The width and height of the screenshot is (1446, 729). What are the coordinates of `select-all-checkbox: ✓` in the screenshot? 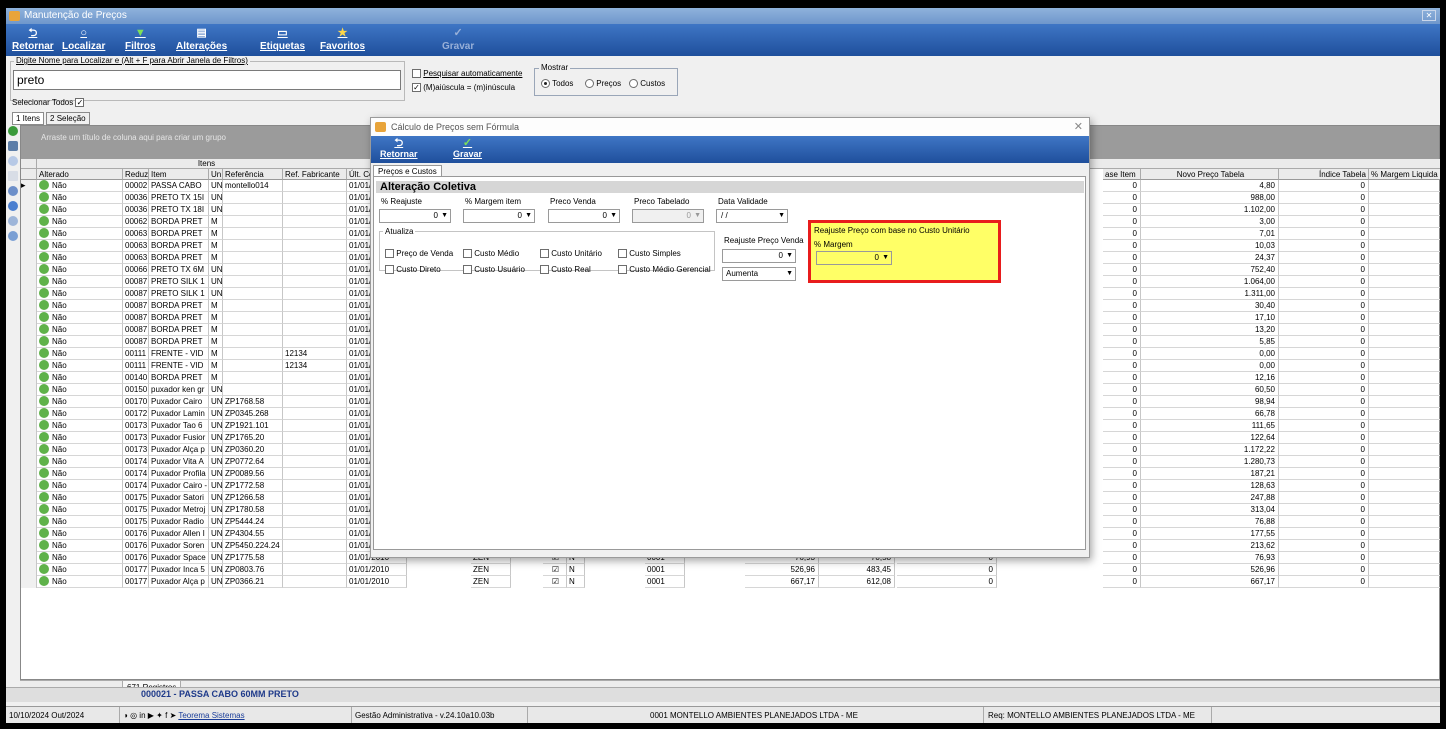 It's located at (80, 103).